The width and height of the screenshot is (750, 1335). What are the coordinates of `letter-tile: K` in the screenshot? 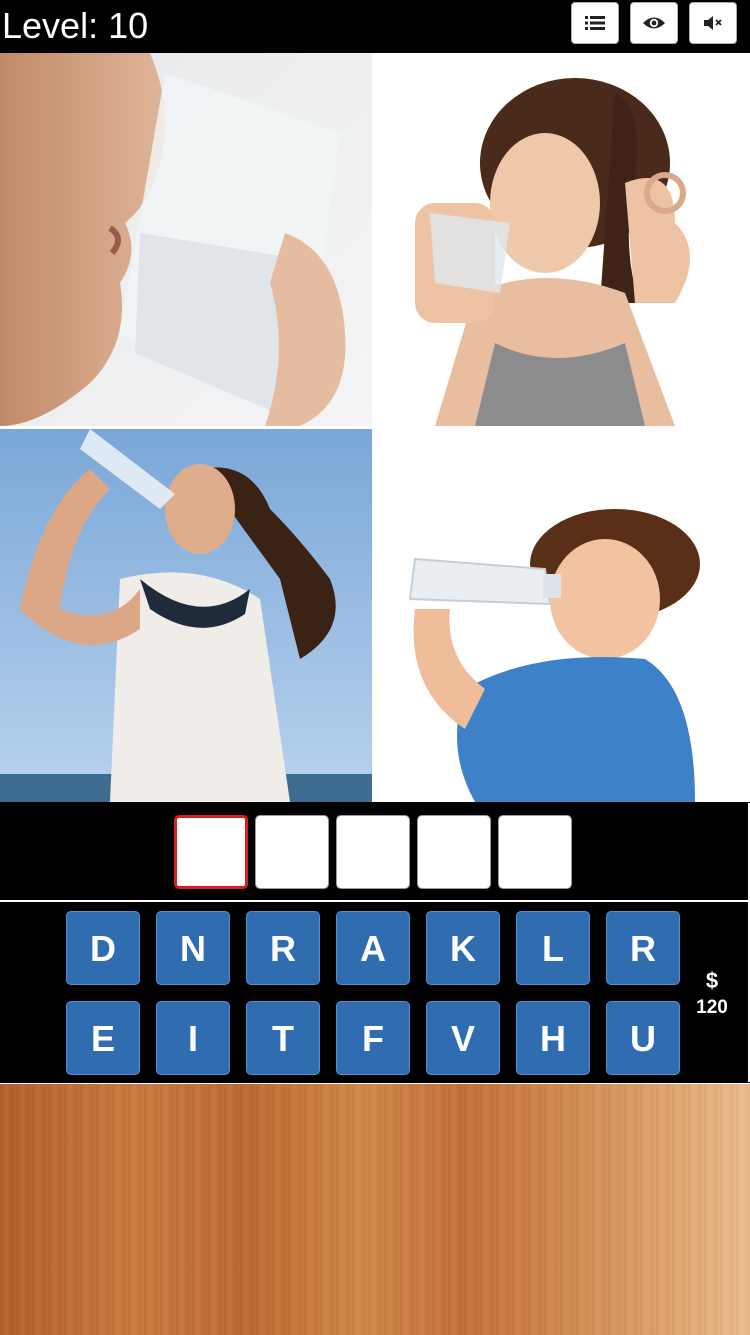 It's located at (463, 948).